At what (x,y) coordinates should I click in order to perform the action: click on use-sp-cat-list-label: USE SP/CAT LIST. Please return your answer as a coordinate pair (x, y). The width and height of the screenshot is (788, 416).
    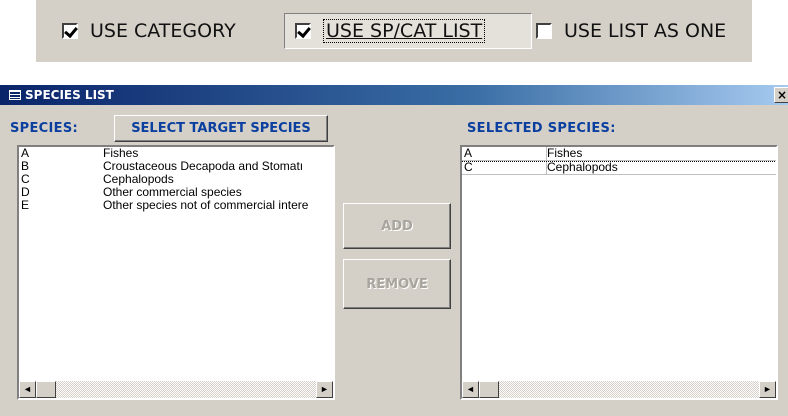
    Looking at the image, I should click on (404, 31).